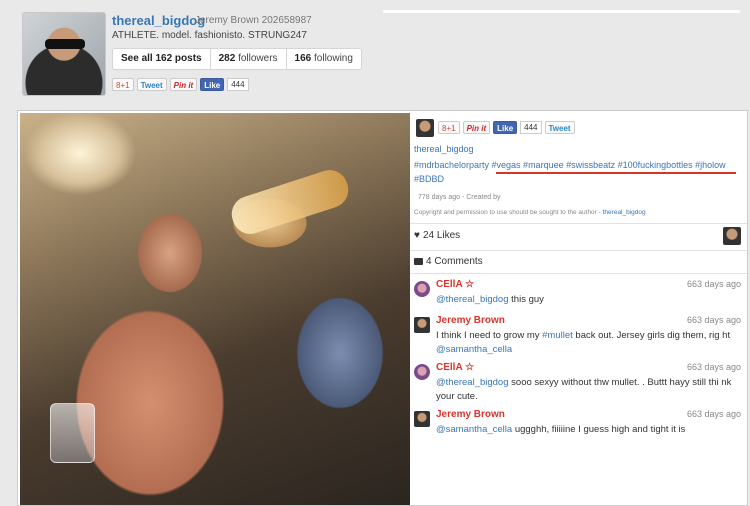 Image resolution: width=750 pixels, height=506 pixels. I want to click on like-count: 444, so click(238, 84).